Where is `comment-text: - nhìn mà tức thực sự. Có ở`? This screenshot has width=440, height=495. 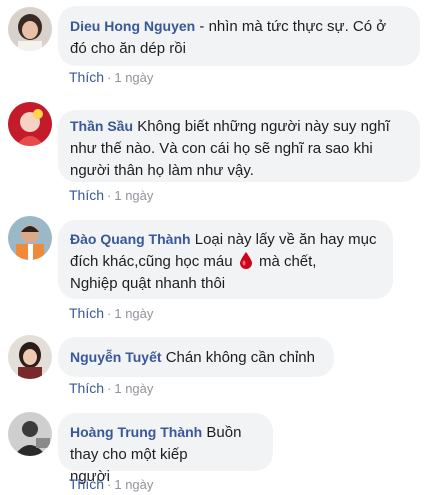 comment-text: - nhìn mà tức thực sự. Có ở is located at coordinates (293, 26).